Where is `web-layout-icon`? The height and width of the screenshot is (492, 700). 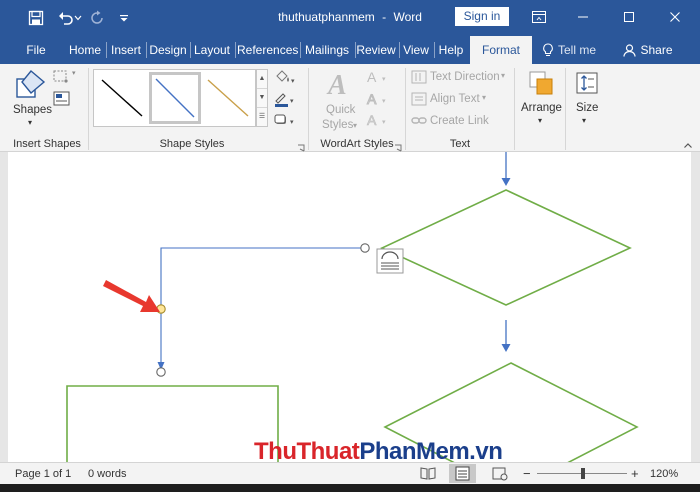 web-layout-icon is located at coordinates (500, 473).